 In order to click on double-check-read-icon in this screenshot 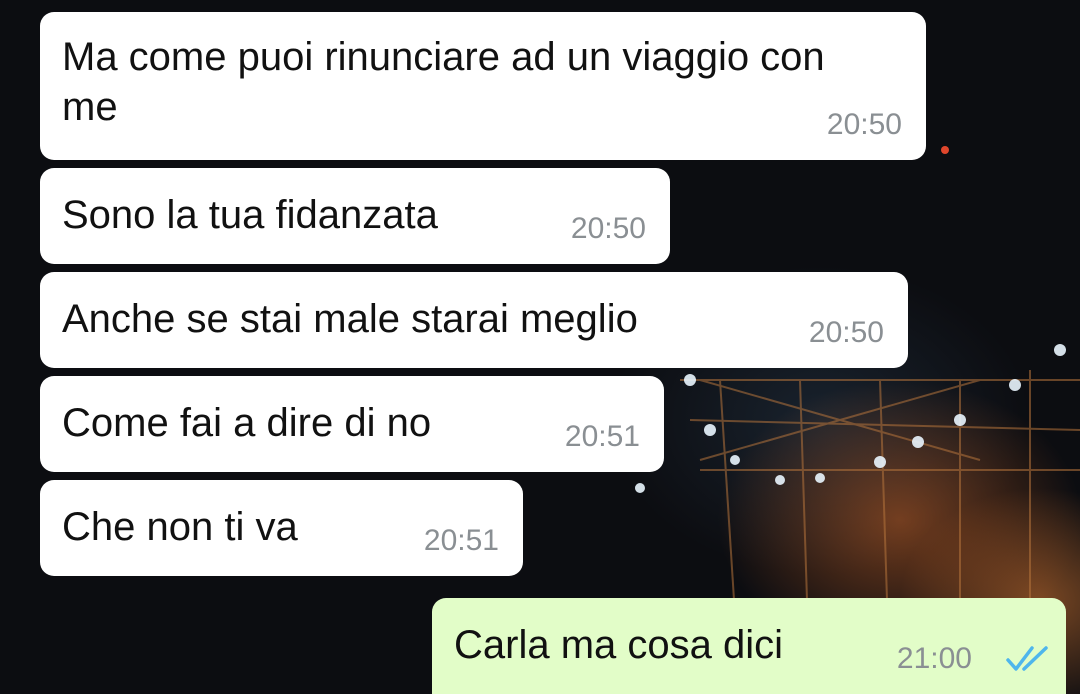, I will do `click(1027, 658)`.